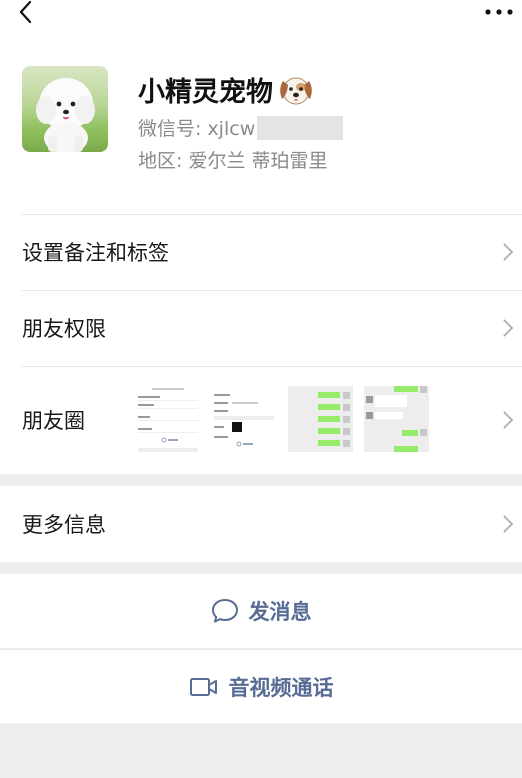 The width and height of the screenshot is (522, 778). What do you see at coordinates (65, 115) in the screenshot?
I see `dog-photo-icon` at bounding box center [65, 115].